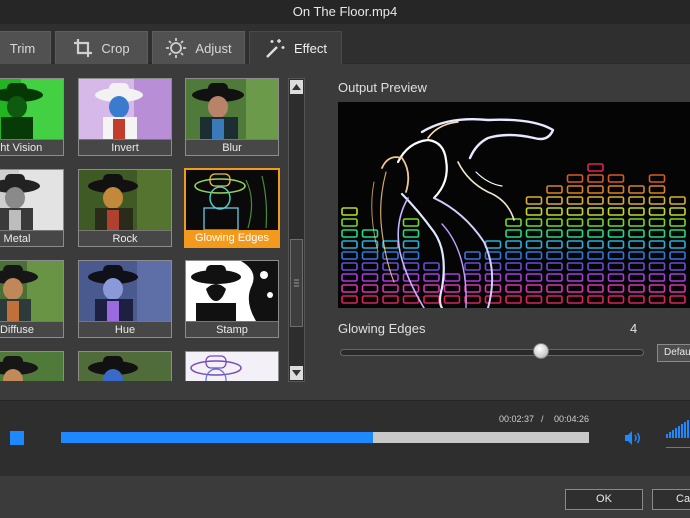 This screenshot has height=518, width=690. What do you see at coordinates (634, 328) in the screenshot?
I see `effect-intensity-value: 4` at bounding box center [634, 328].